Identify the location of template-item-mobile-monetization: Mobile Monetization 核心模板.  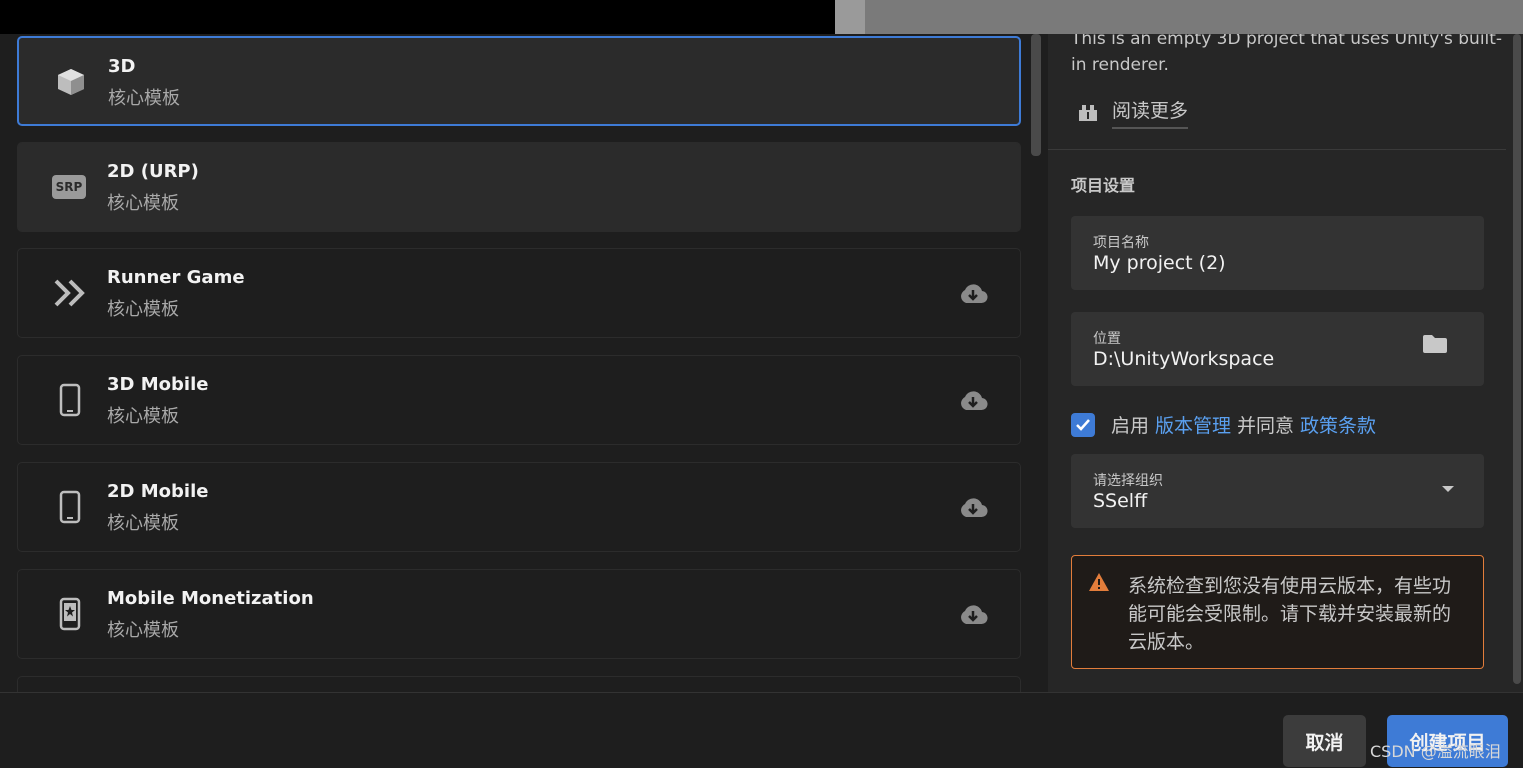
(519, 614).